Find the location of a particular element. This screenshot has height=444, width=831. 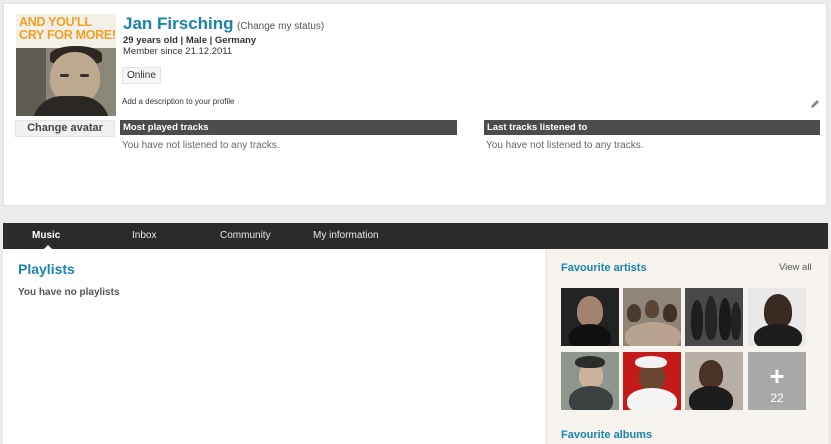

pencil-icon is located at coordinates (815, 104).